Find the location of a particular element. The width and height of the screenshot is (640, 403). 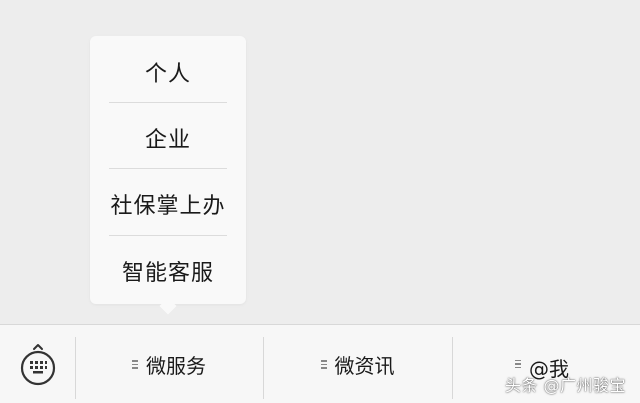

menu-item-personal: 个人 is located at coordinates (168, 72).